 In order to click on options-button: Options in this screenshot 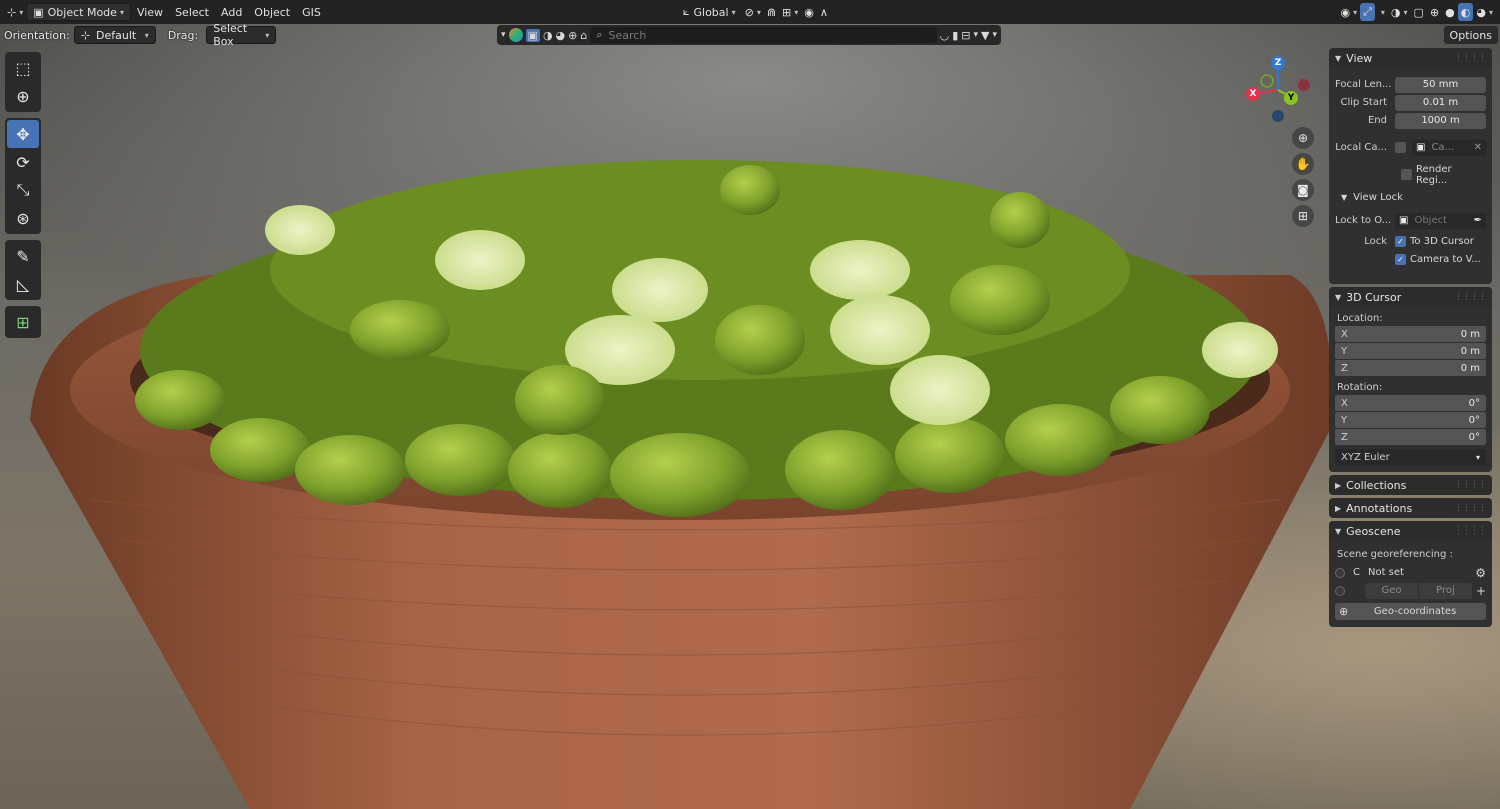, I will do `click(1470, 35)`.